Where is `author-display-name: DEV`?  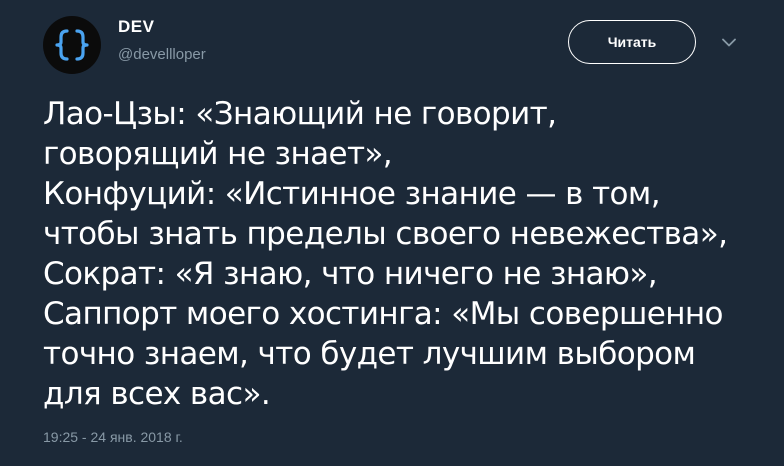
author-display-name: DEV is located at coordinates (136, 27).